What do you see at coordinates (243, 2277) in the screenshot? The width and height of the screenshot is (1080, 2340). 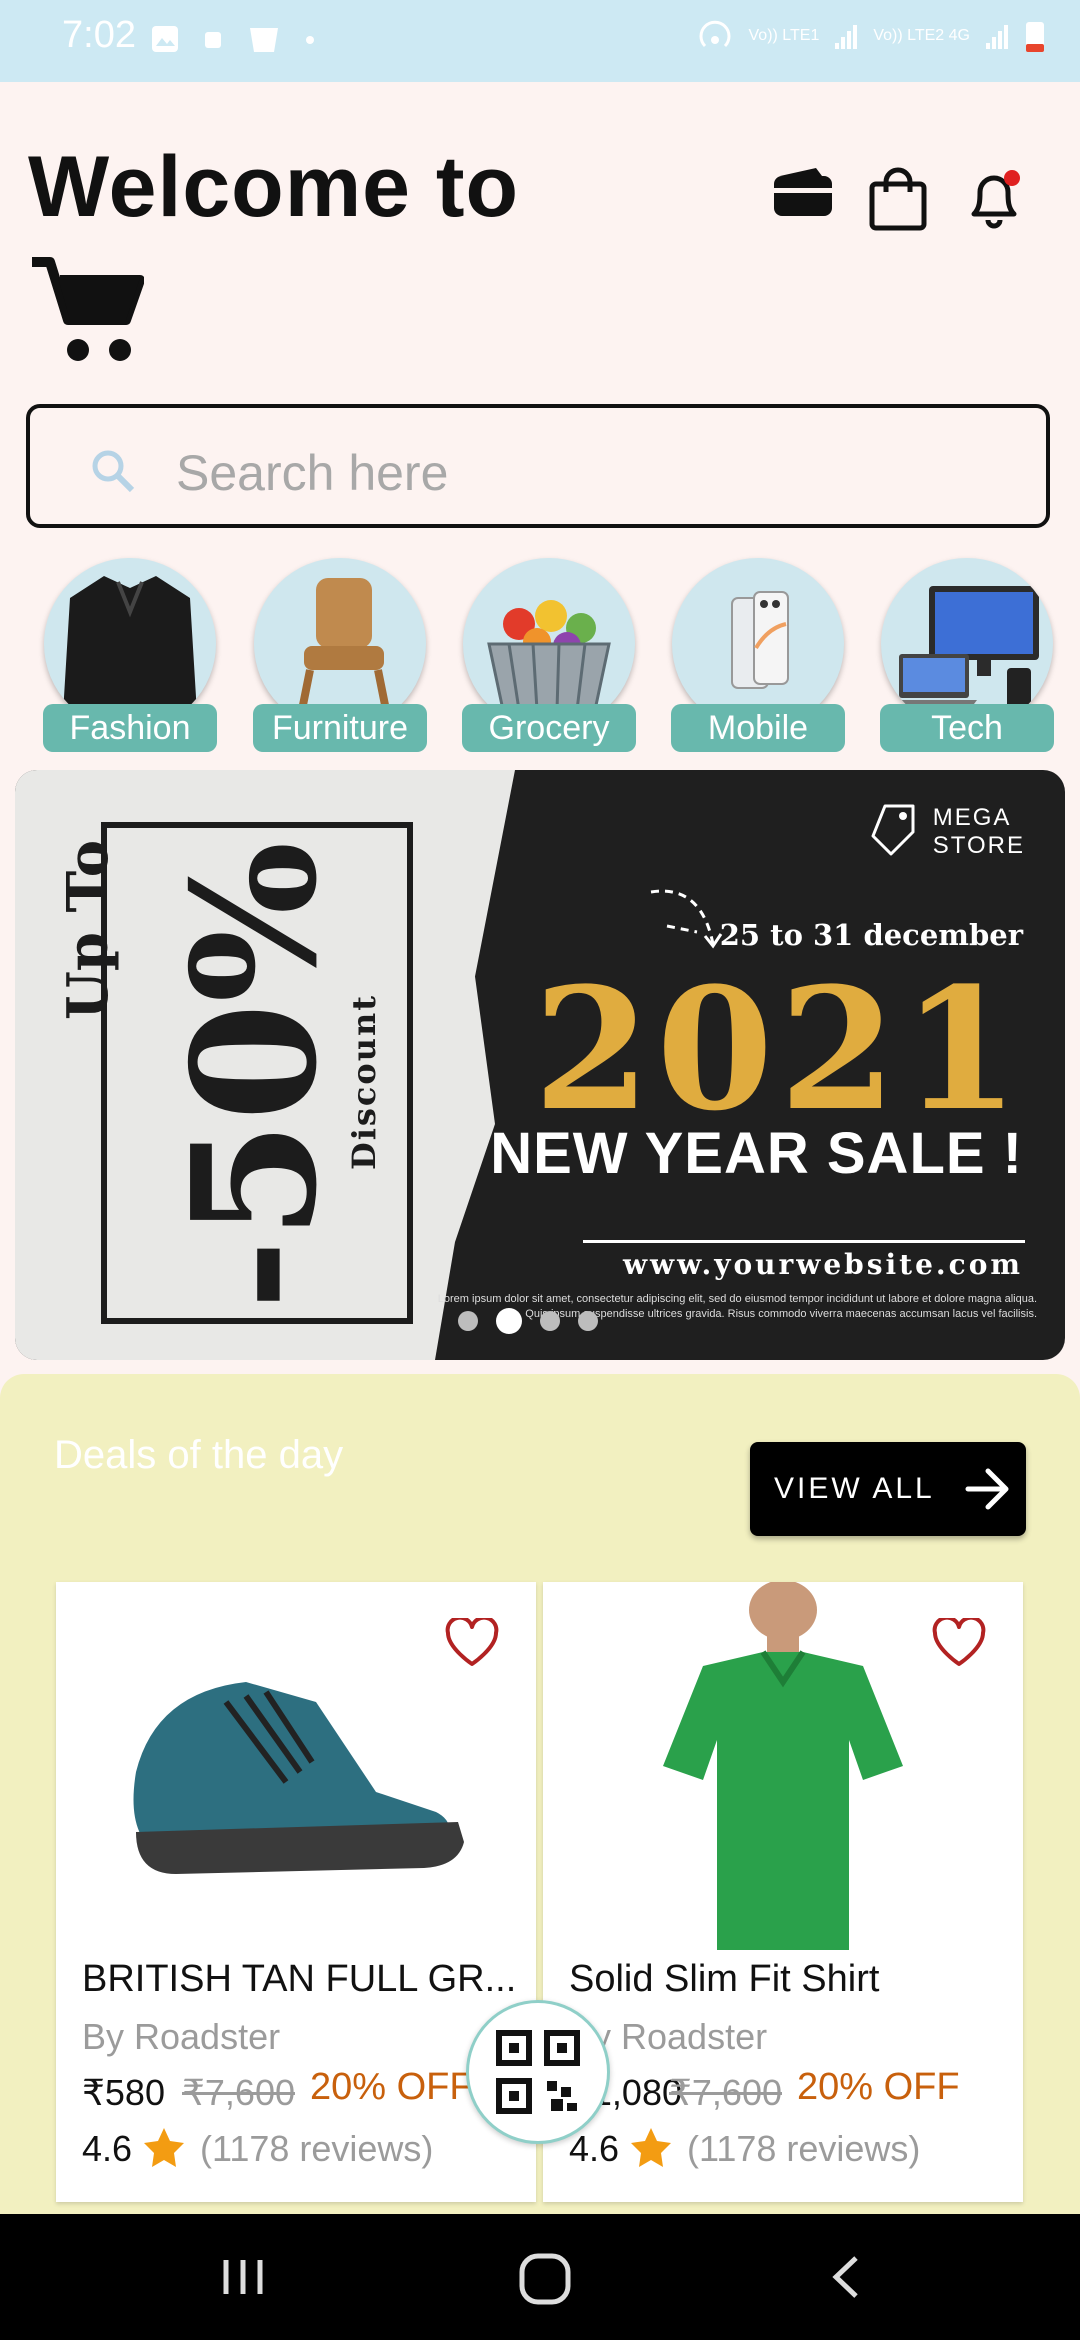 I see `recent-apps-icon` at bounding box center [243, 2277].